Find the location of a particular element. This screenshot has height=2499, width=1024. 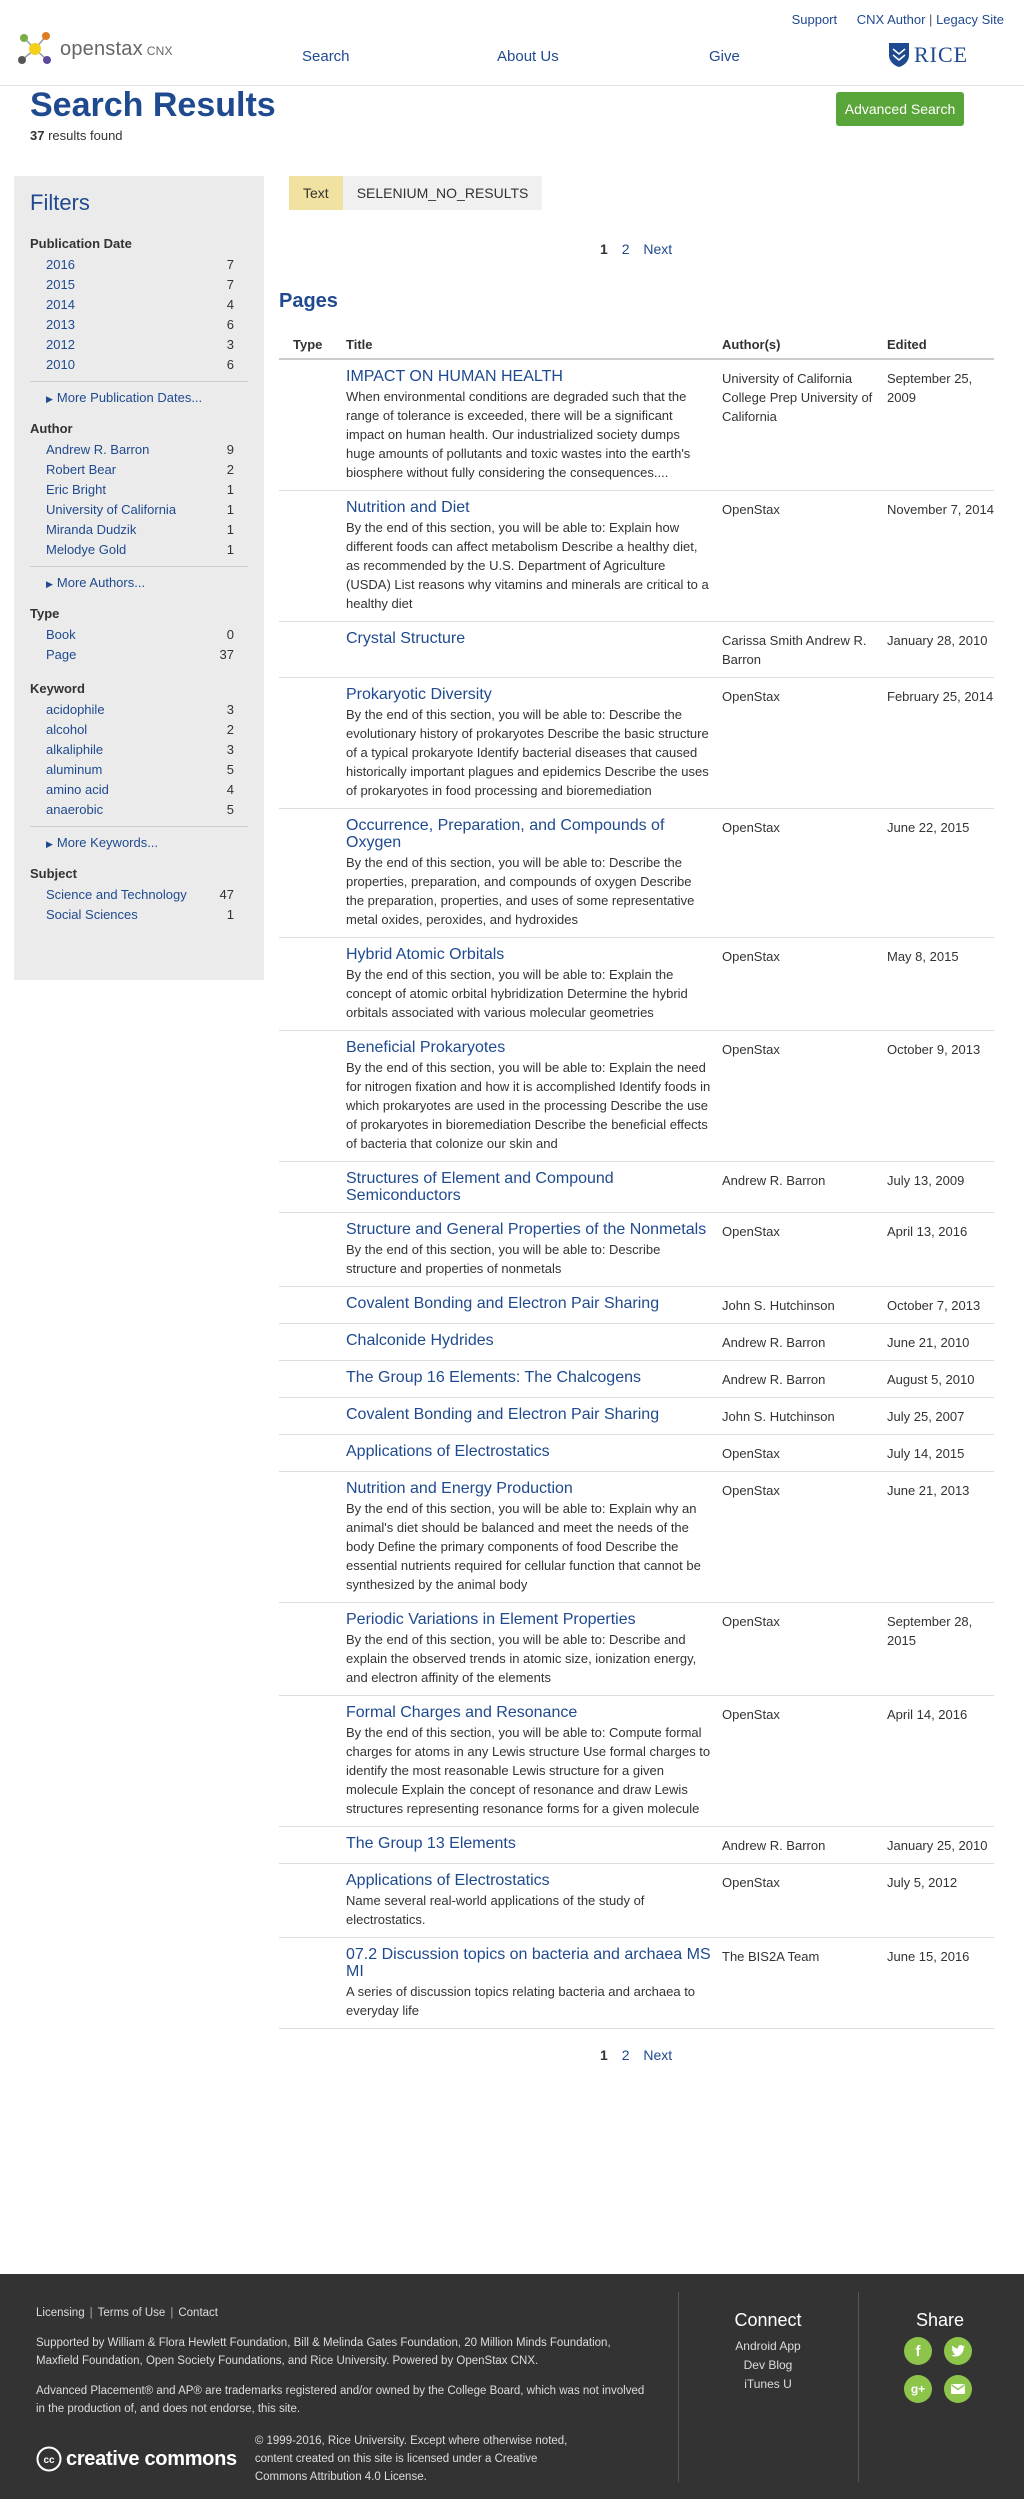

filters-heading: Filters is located at coordinates (60, 202).